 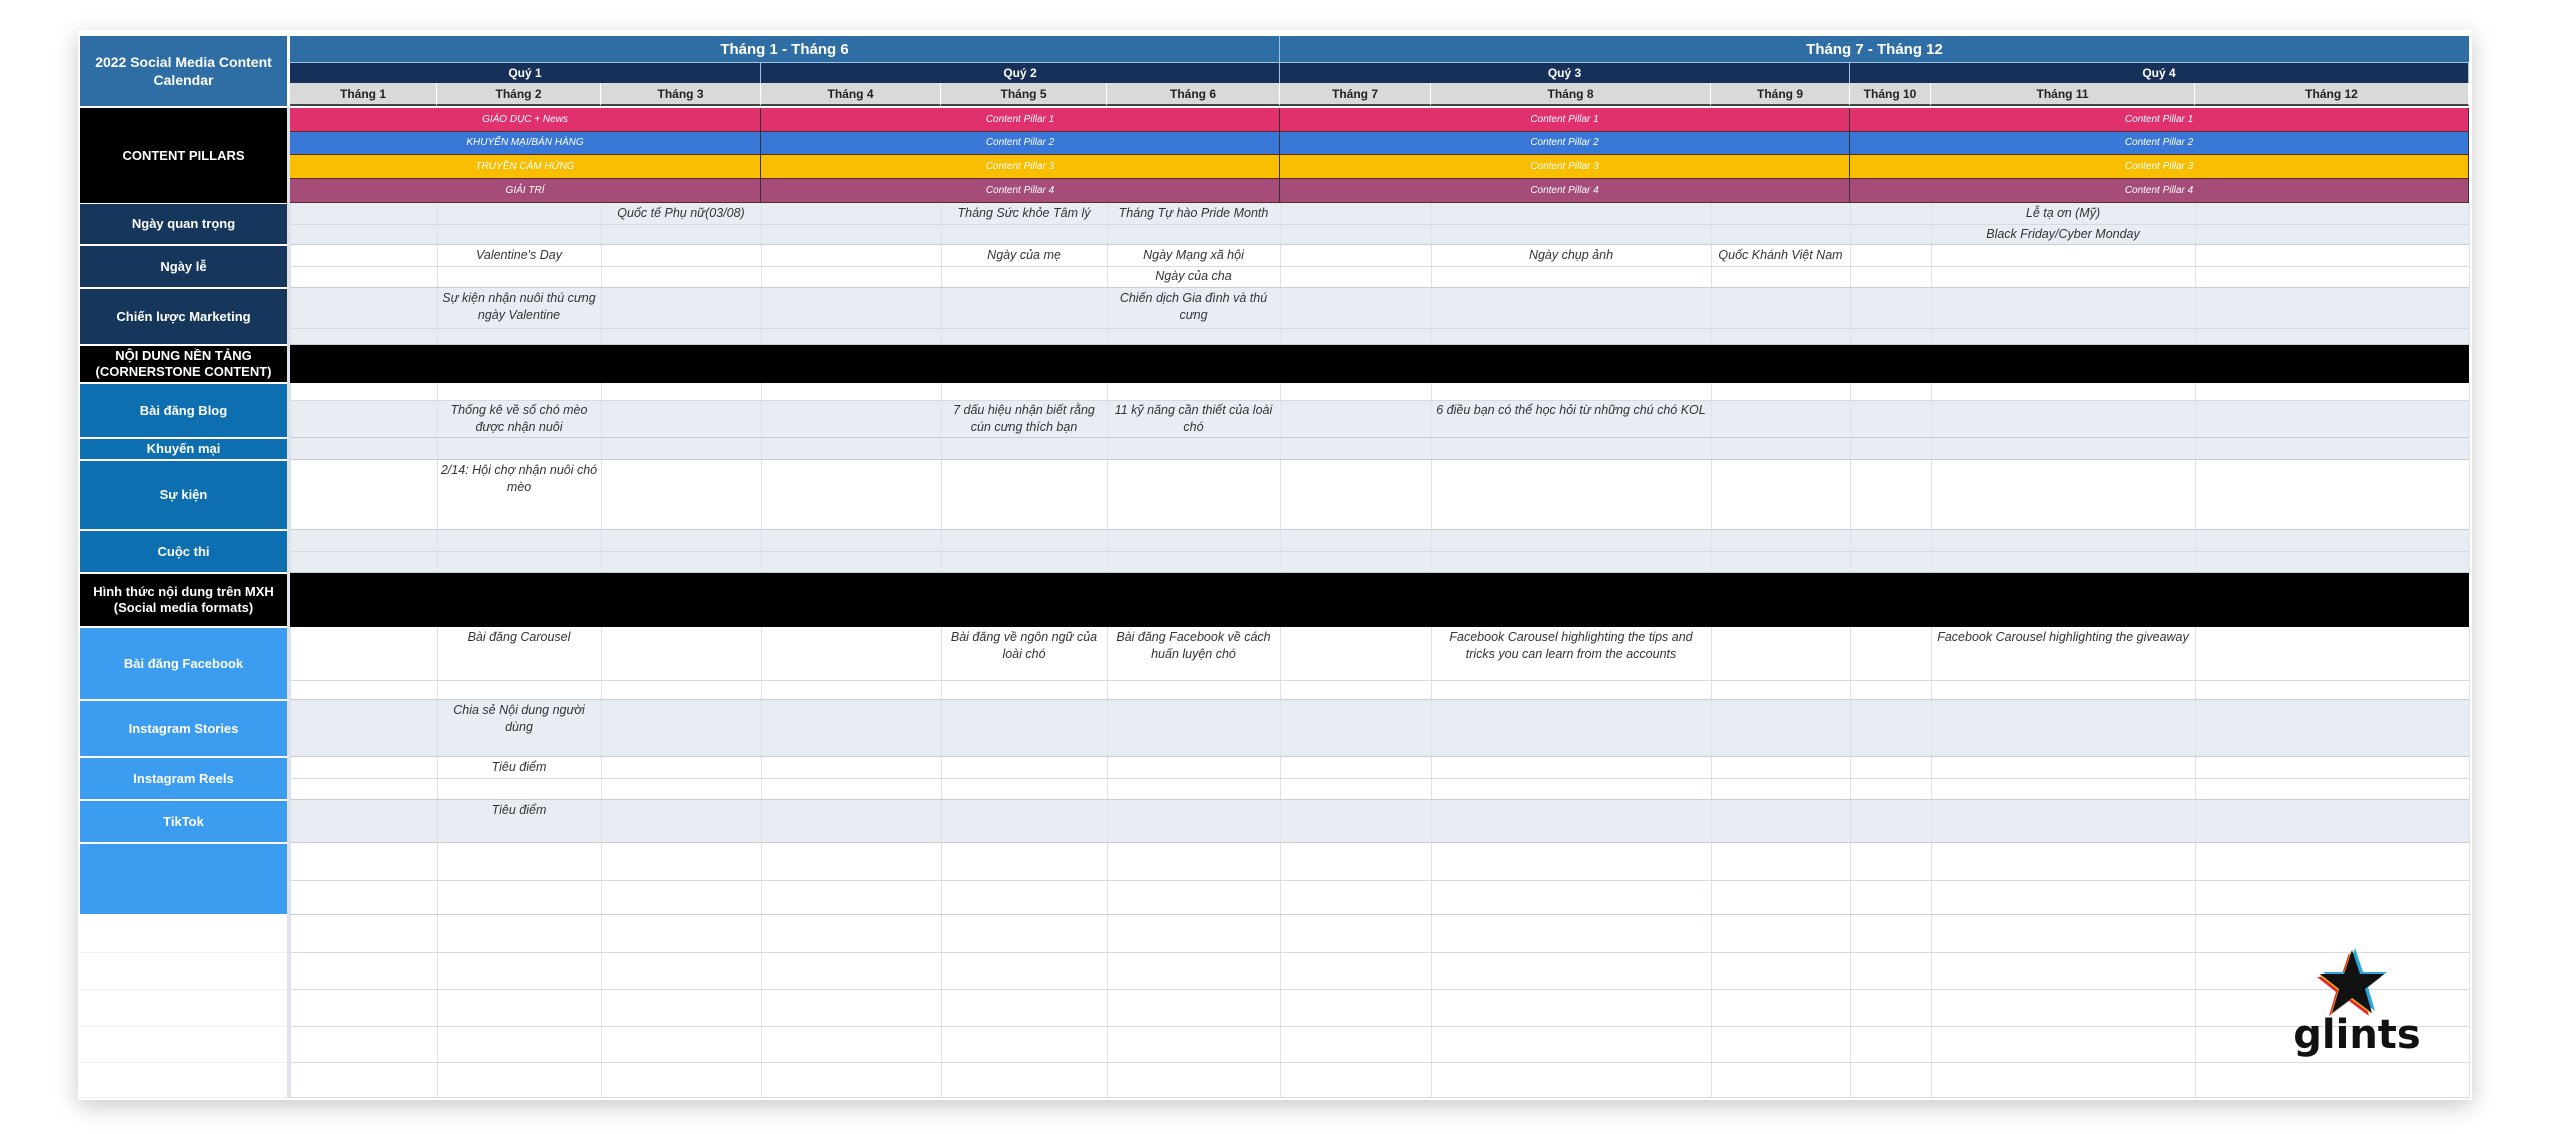 I want to click on row-promotions-label: Khuyến mại, so click(x=183, y=449).